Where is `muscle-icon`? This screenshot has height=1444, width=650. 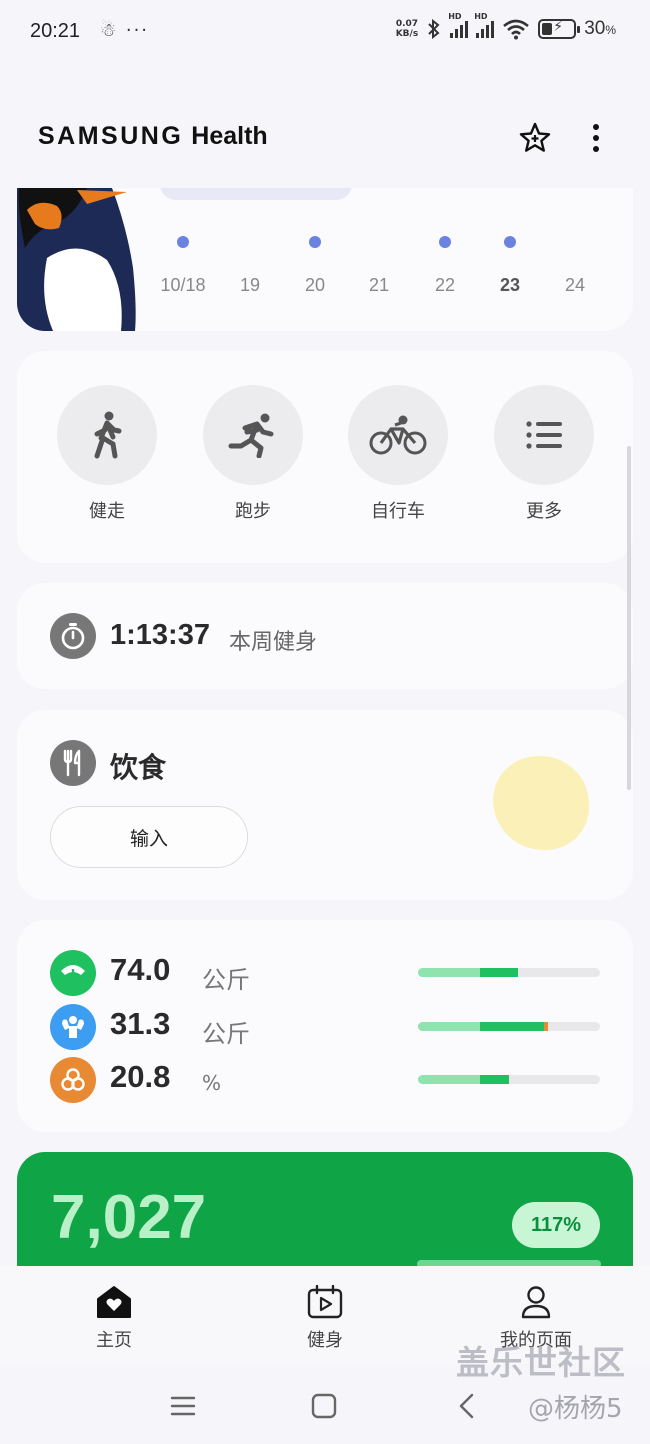
muscle-icon is located at coordinates (73, 1027).